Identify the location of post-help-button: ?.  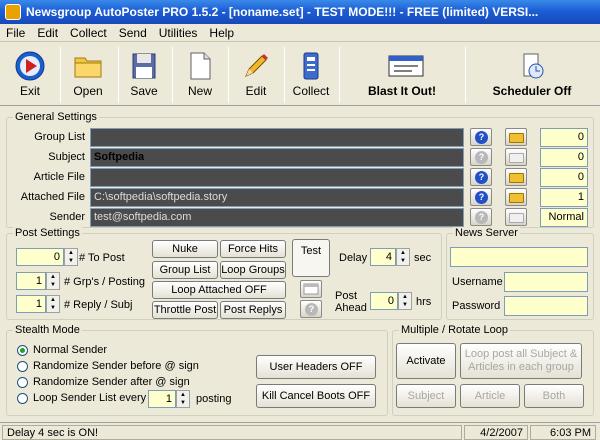
(311, 309).